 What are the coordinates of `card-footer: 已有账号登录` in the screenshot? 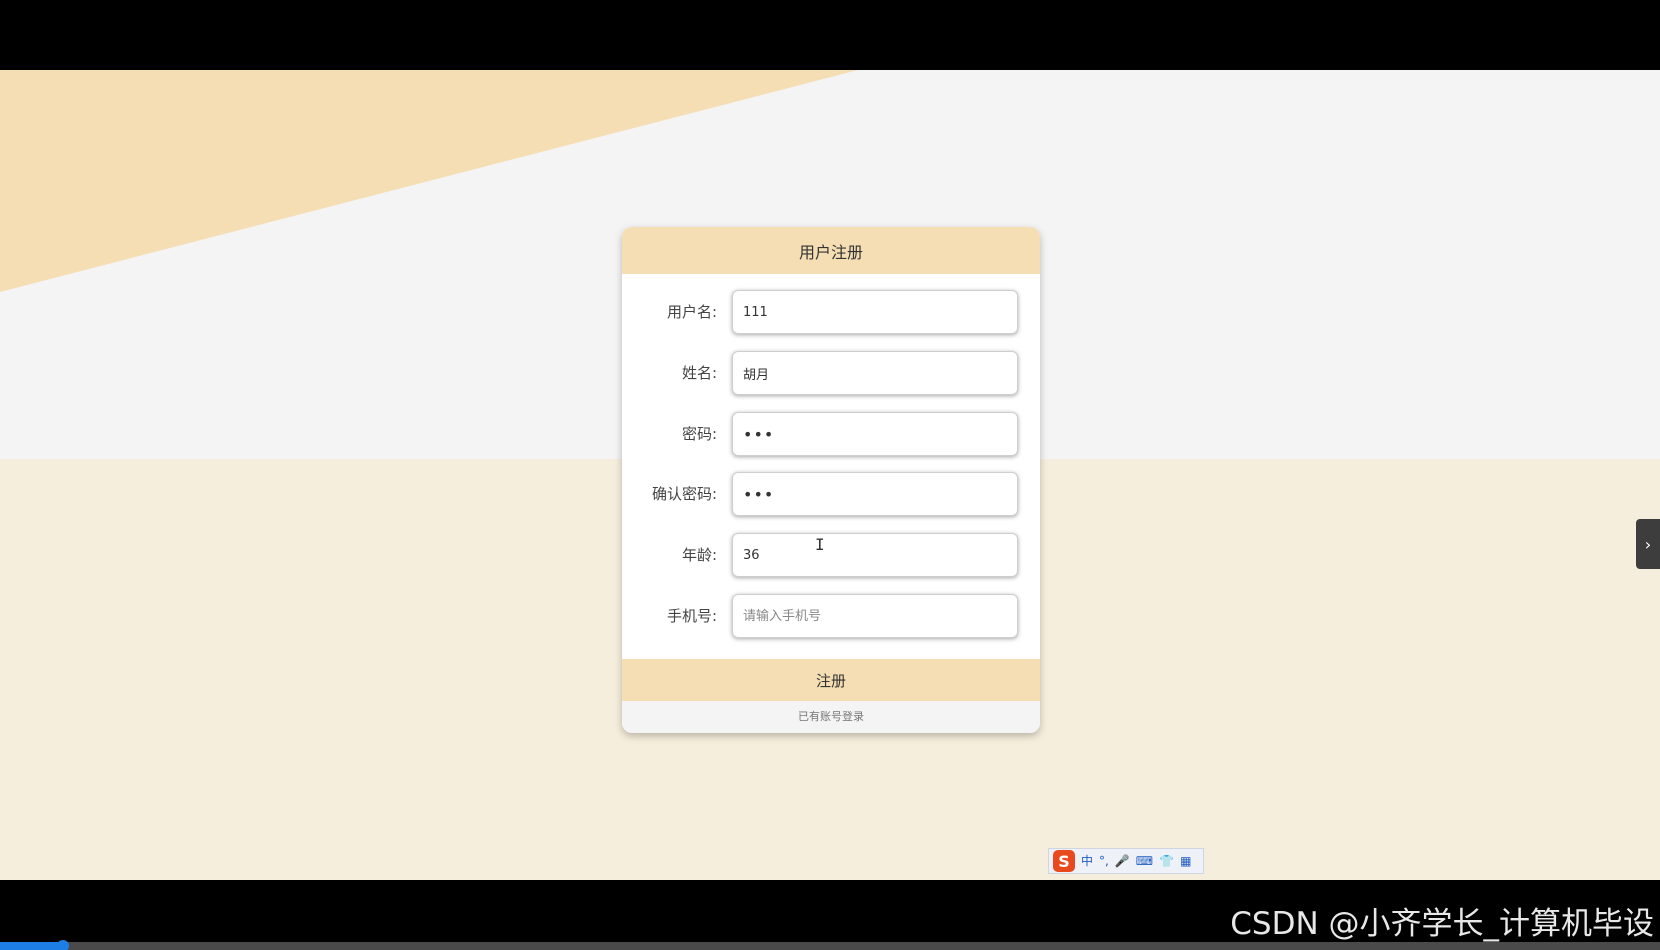 It's located at (831, 717).